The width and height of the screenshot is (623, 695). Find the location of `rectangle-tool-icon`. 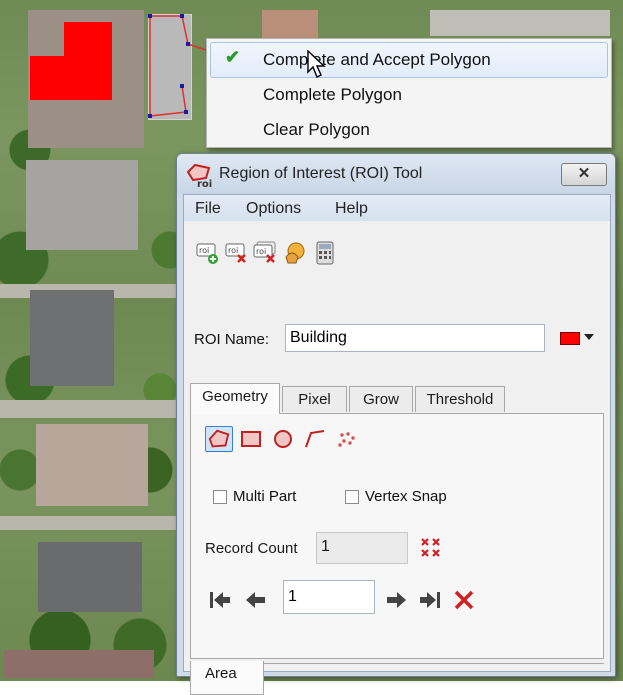

rectangle-tool-icon is located at coordinates (251, 439).